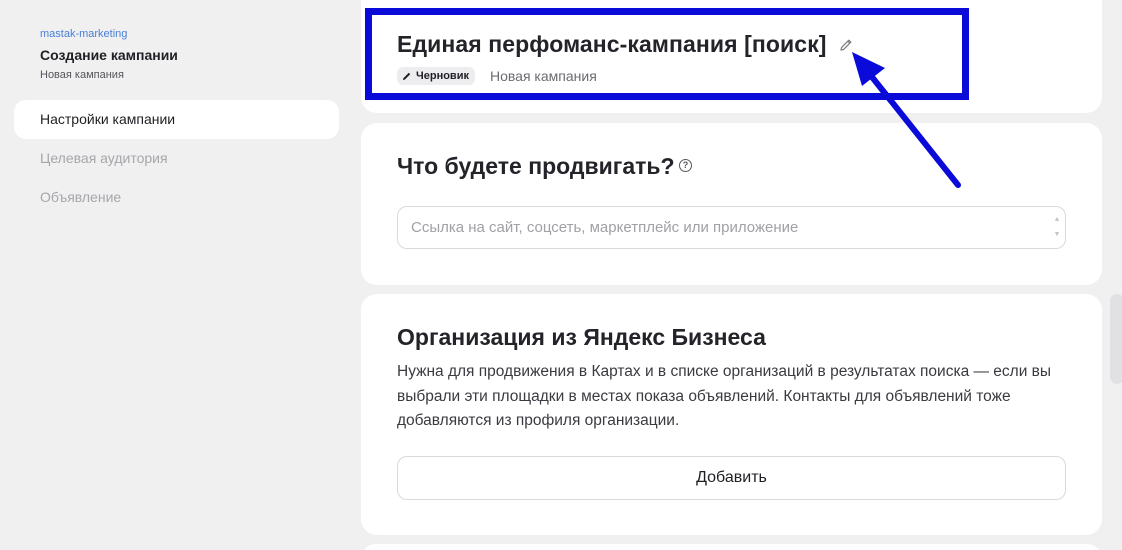  What do you see at coordinates (83, 34) in the screenshot?
I see `account-name: mastak-marketing` at bounding box center [83, 34].